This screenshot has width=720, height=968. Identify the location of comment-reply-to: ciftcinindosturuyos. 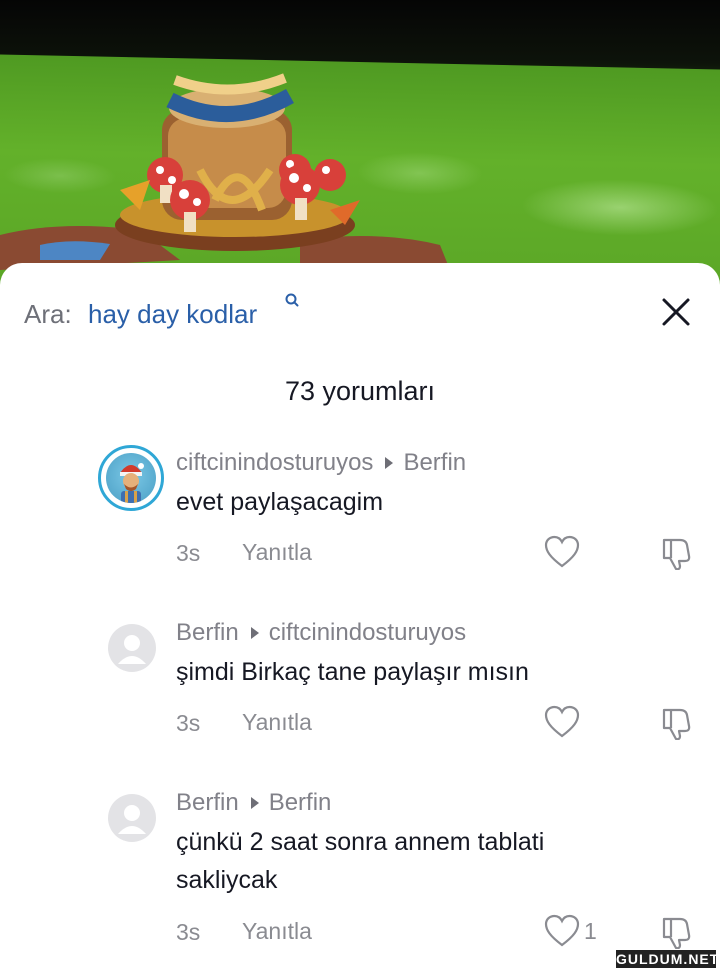
(367, 632).